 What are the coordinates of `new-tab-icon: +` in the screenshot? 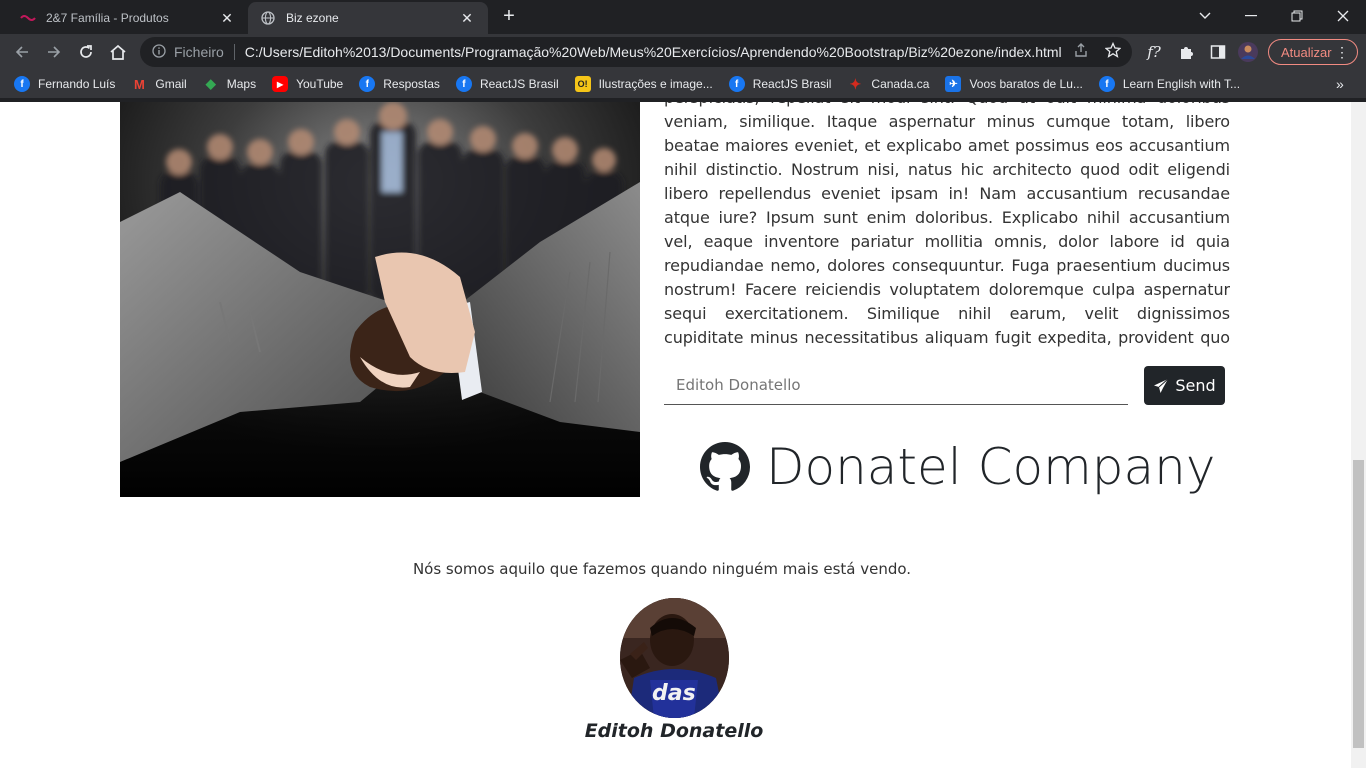 It's located at (509, 17).